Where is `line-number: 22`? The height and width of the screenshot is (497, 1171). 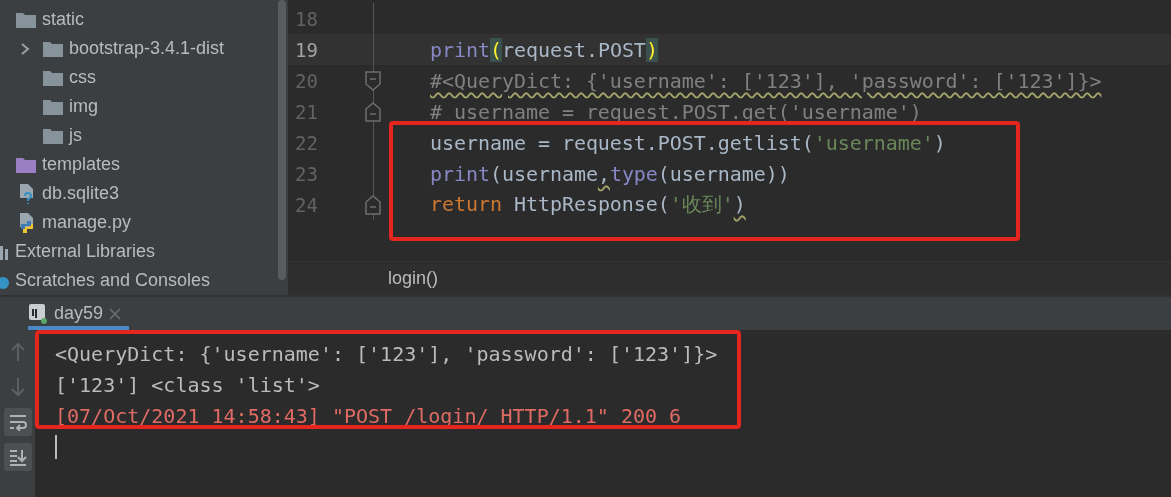
line-number: 22 is located at coordinates (306, 142).